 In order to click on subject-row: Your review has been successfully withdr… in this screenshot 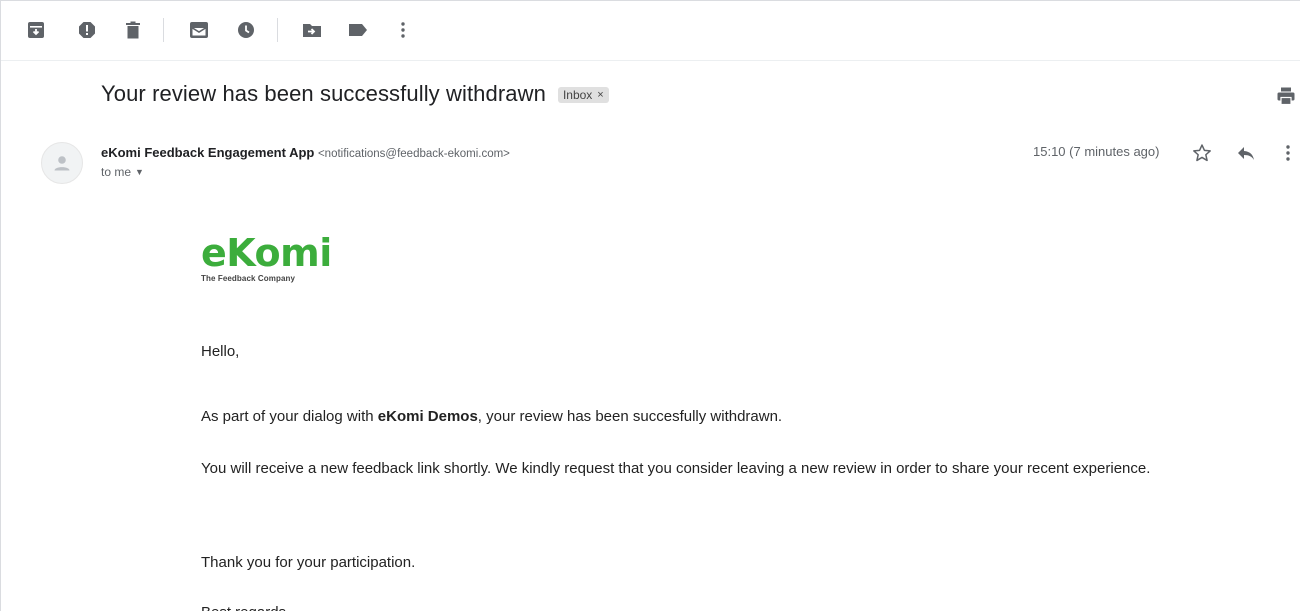, I will do `click(355, 94)`.